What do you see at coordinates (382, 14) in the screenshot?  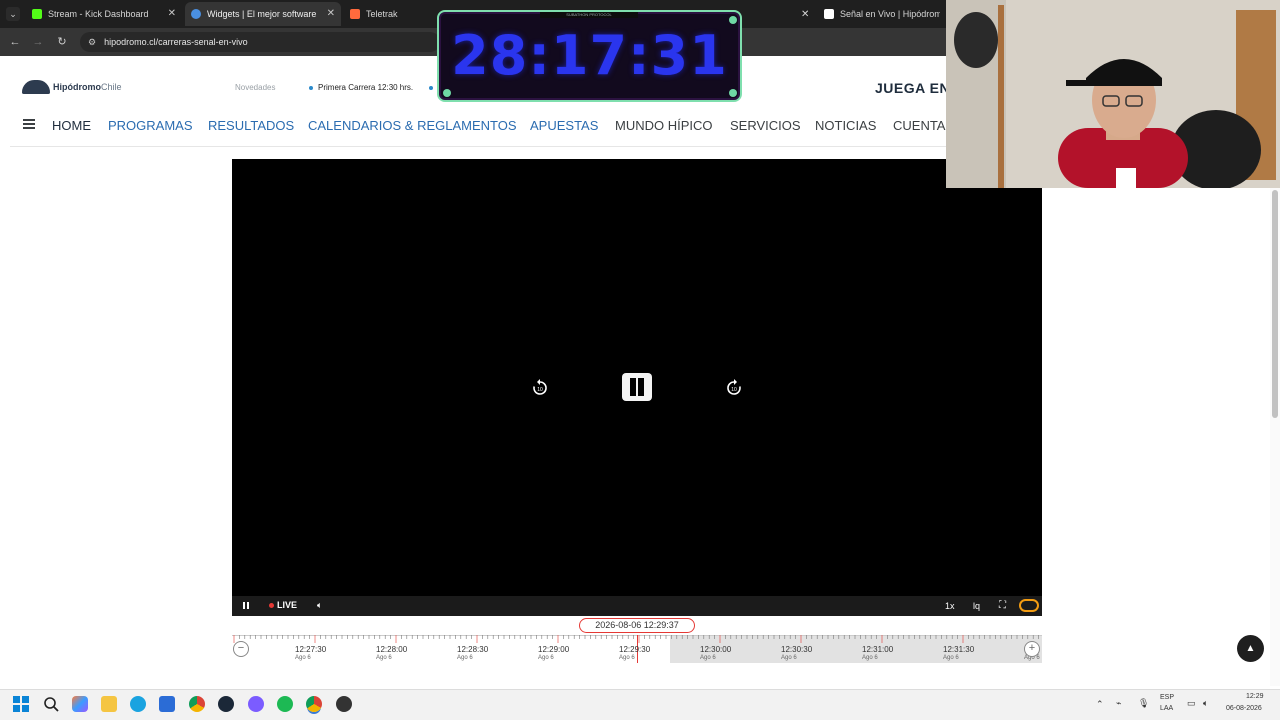 I see `tab-label: Teletrak` at bounding box center [382, 14].